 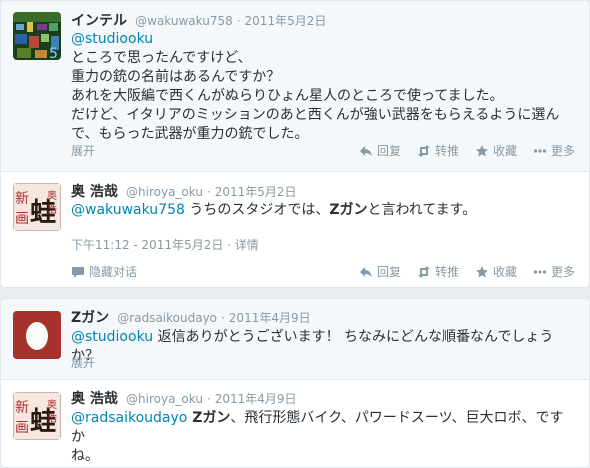 What do you see at coordinates (128, 210) in the screenshot?
I see `mention-link: @wakuwaku758` at bounding box center [128, 210].